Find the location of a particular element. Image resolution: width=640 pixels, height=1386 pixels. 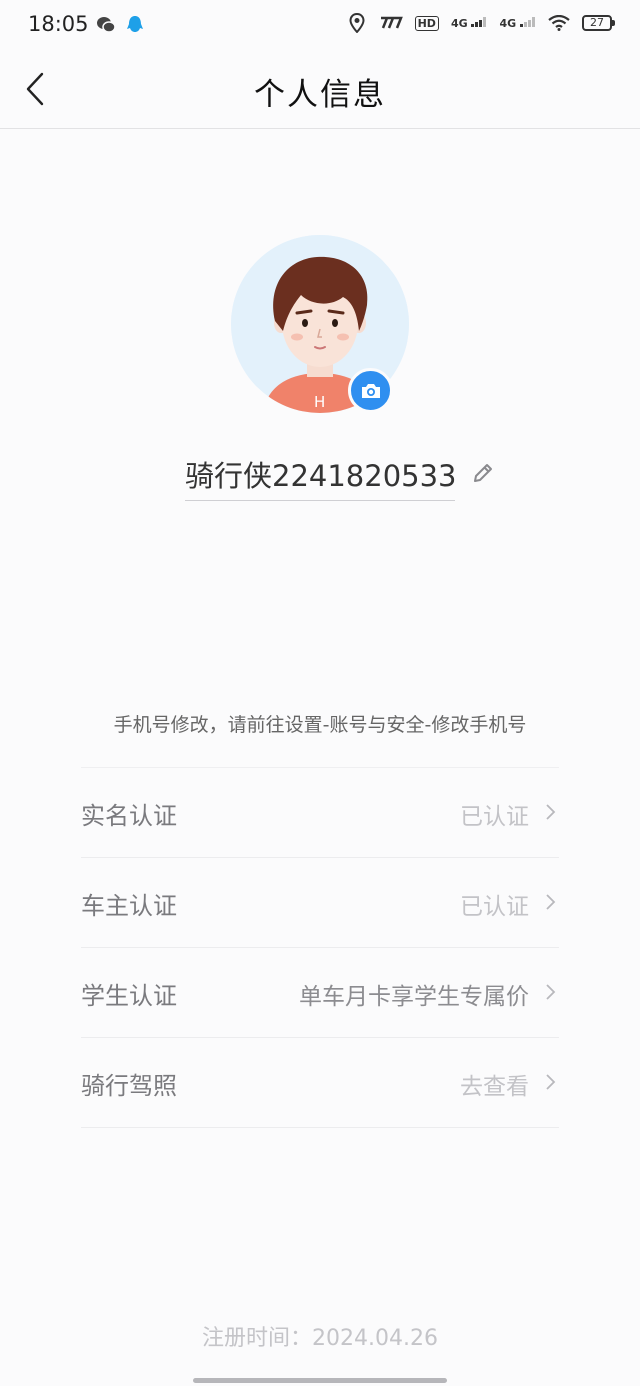

hd-badge: HD is located at coordinates (426, 23).